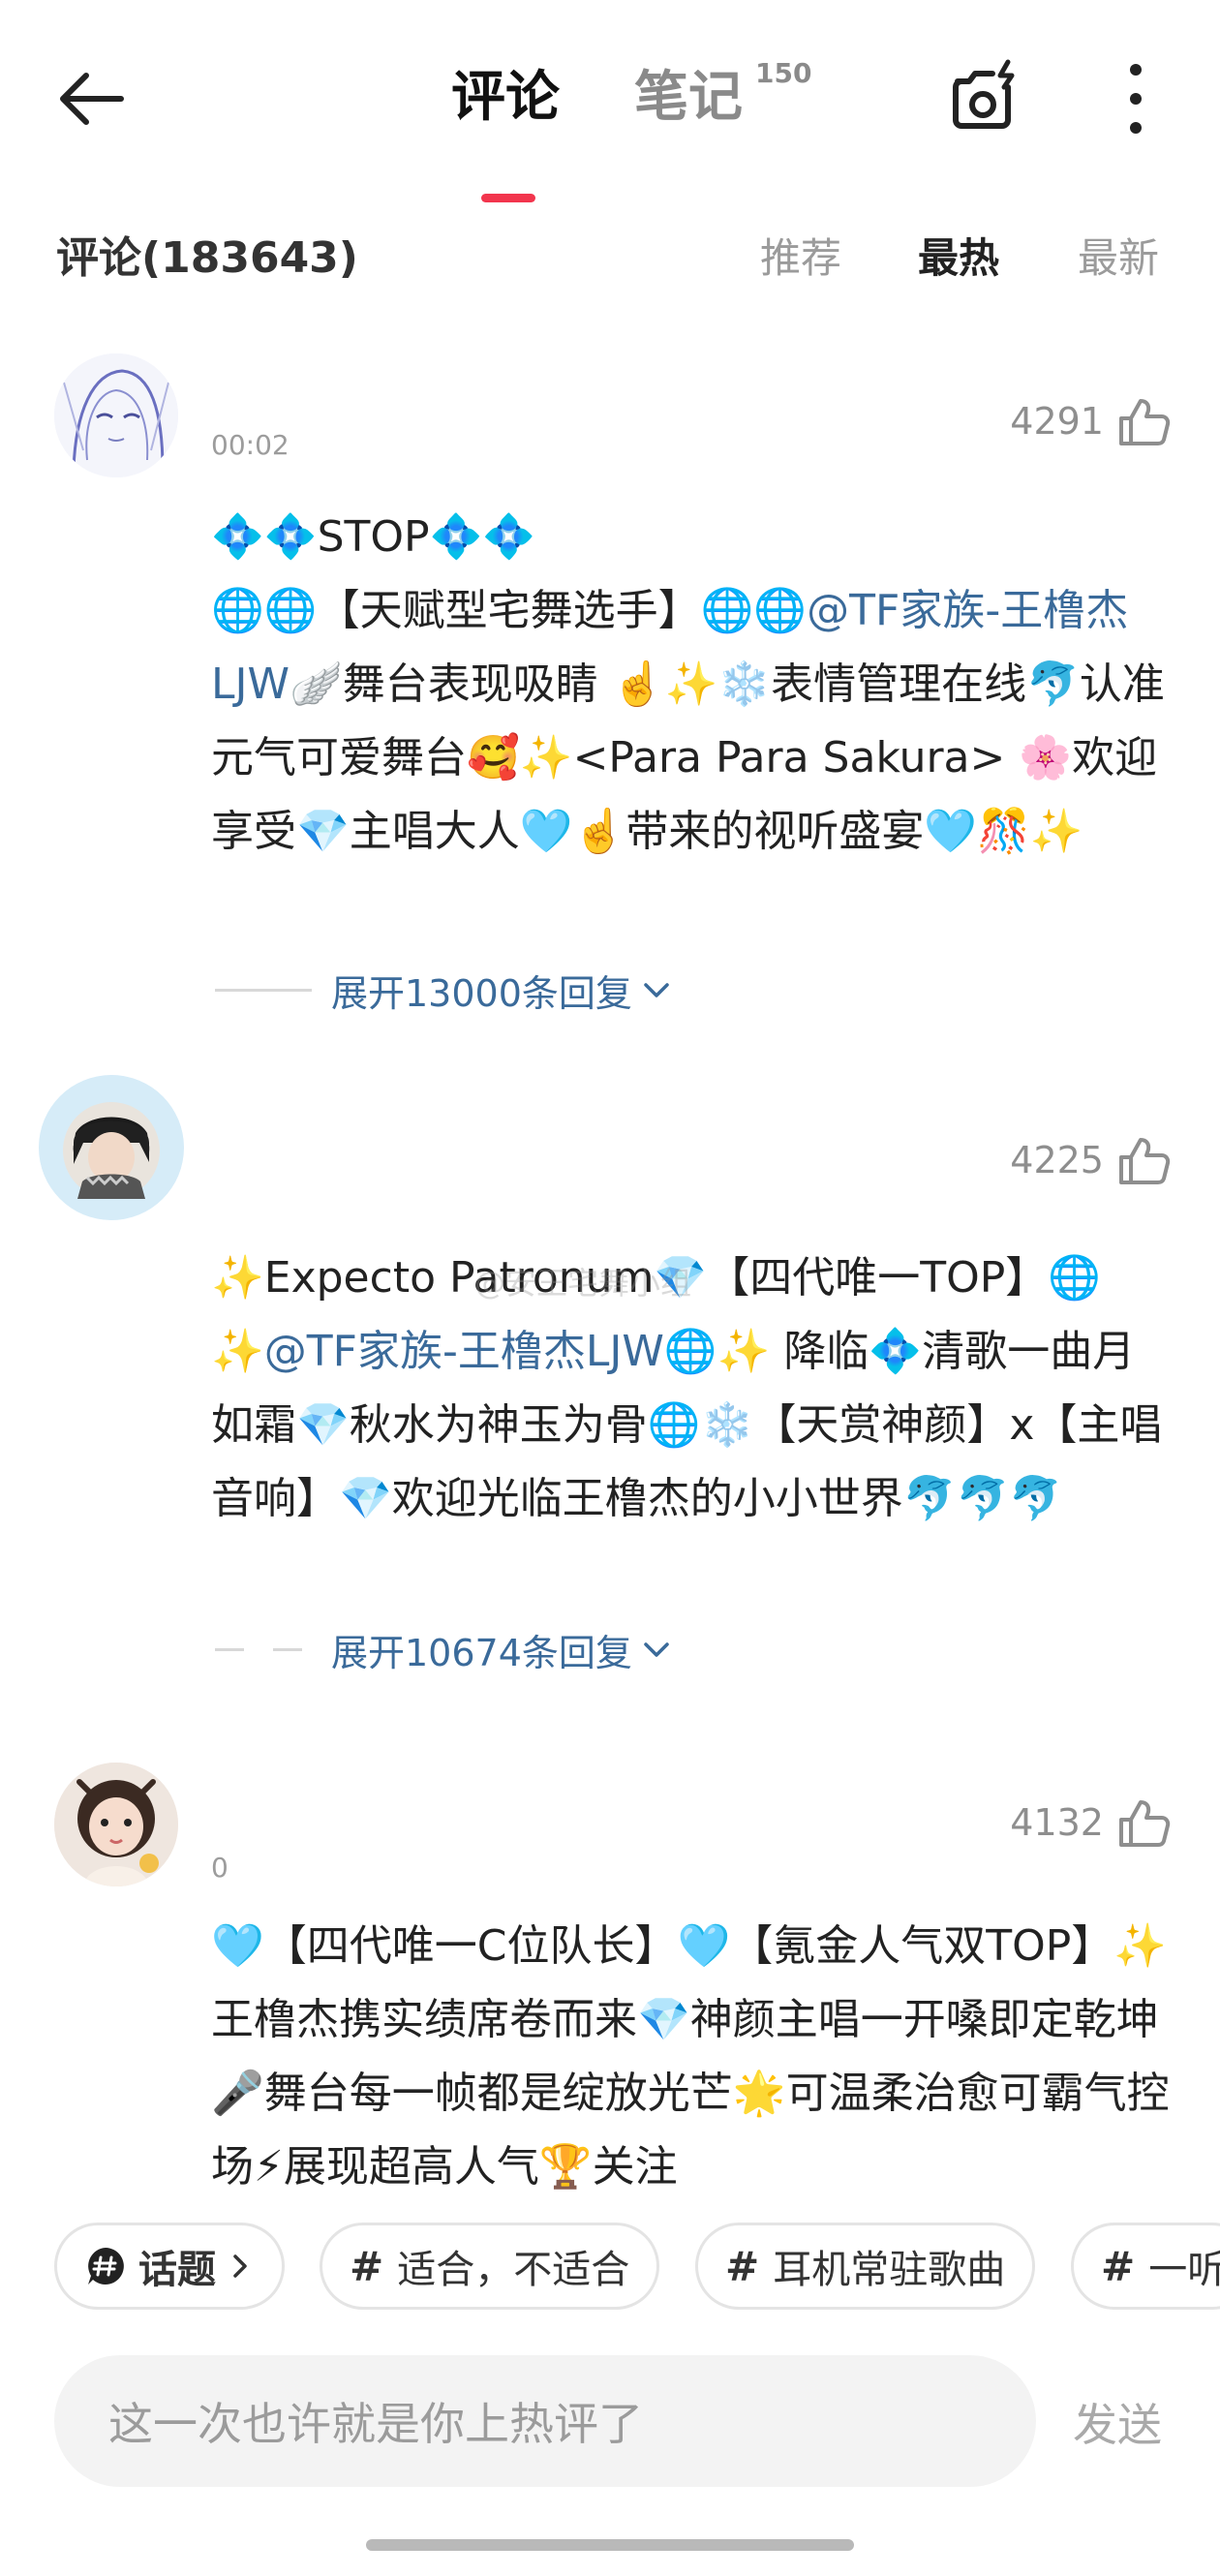  What do you see at coordinates (373, 537) in the screenshot?
I see `comment-text-line: 💠💠STOP💠💠` at bounding box center [373, 537].